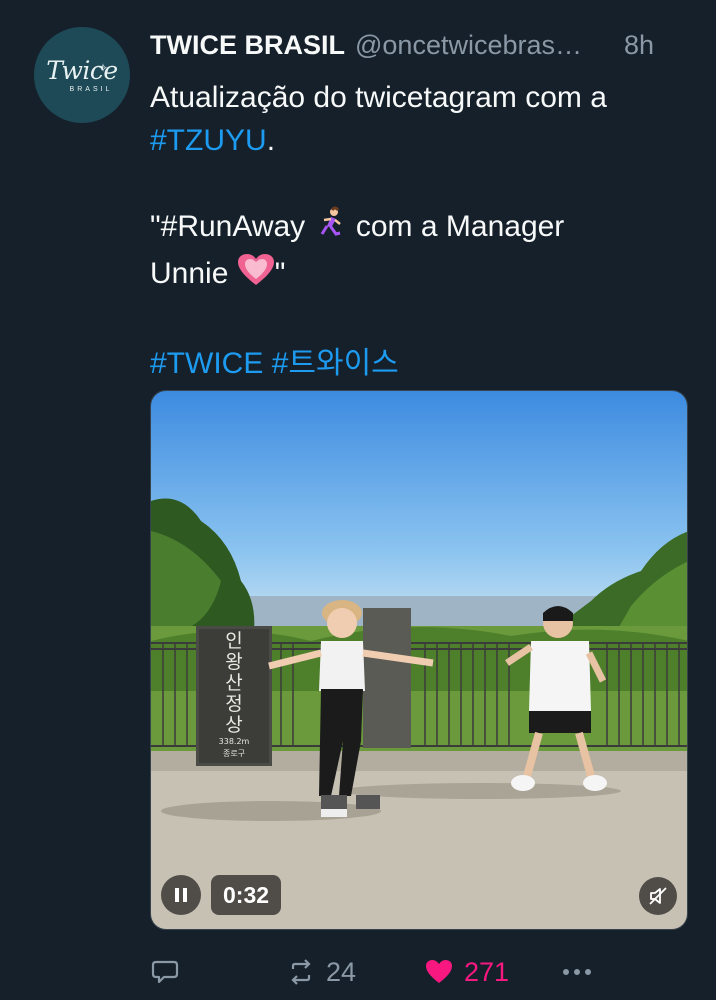 This screenshot has height=1000, width=716. I want to click on muted-speaker-icon, so click(658, 896).